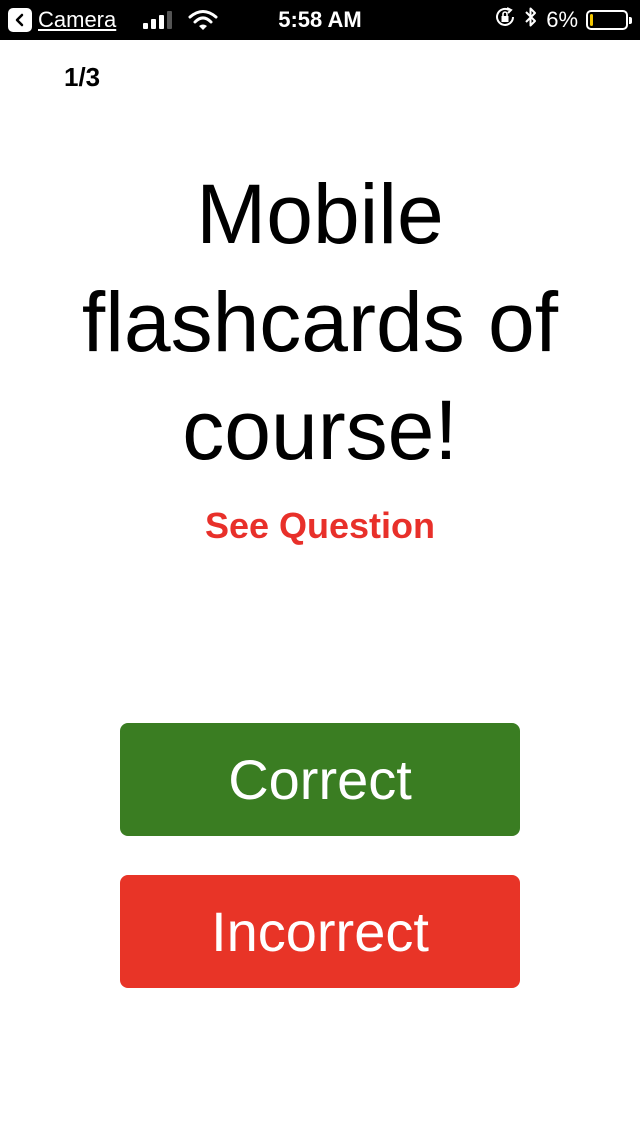  What do you see at coordinates (591, 20) in the screenshot?
I see `battery-fill` at bounding box center [591, 20].